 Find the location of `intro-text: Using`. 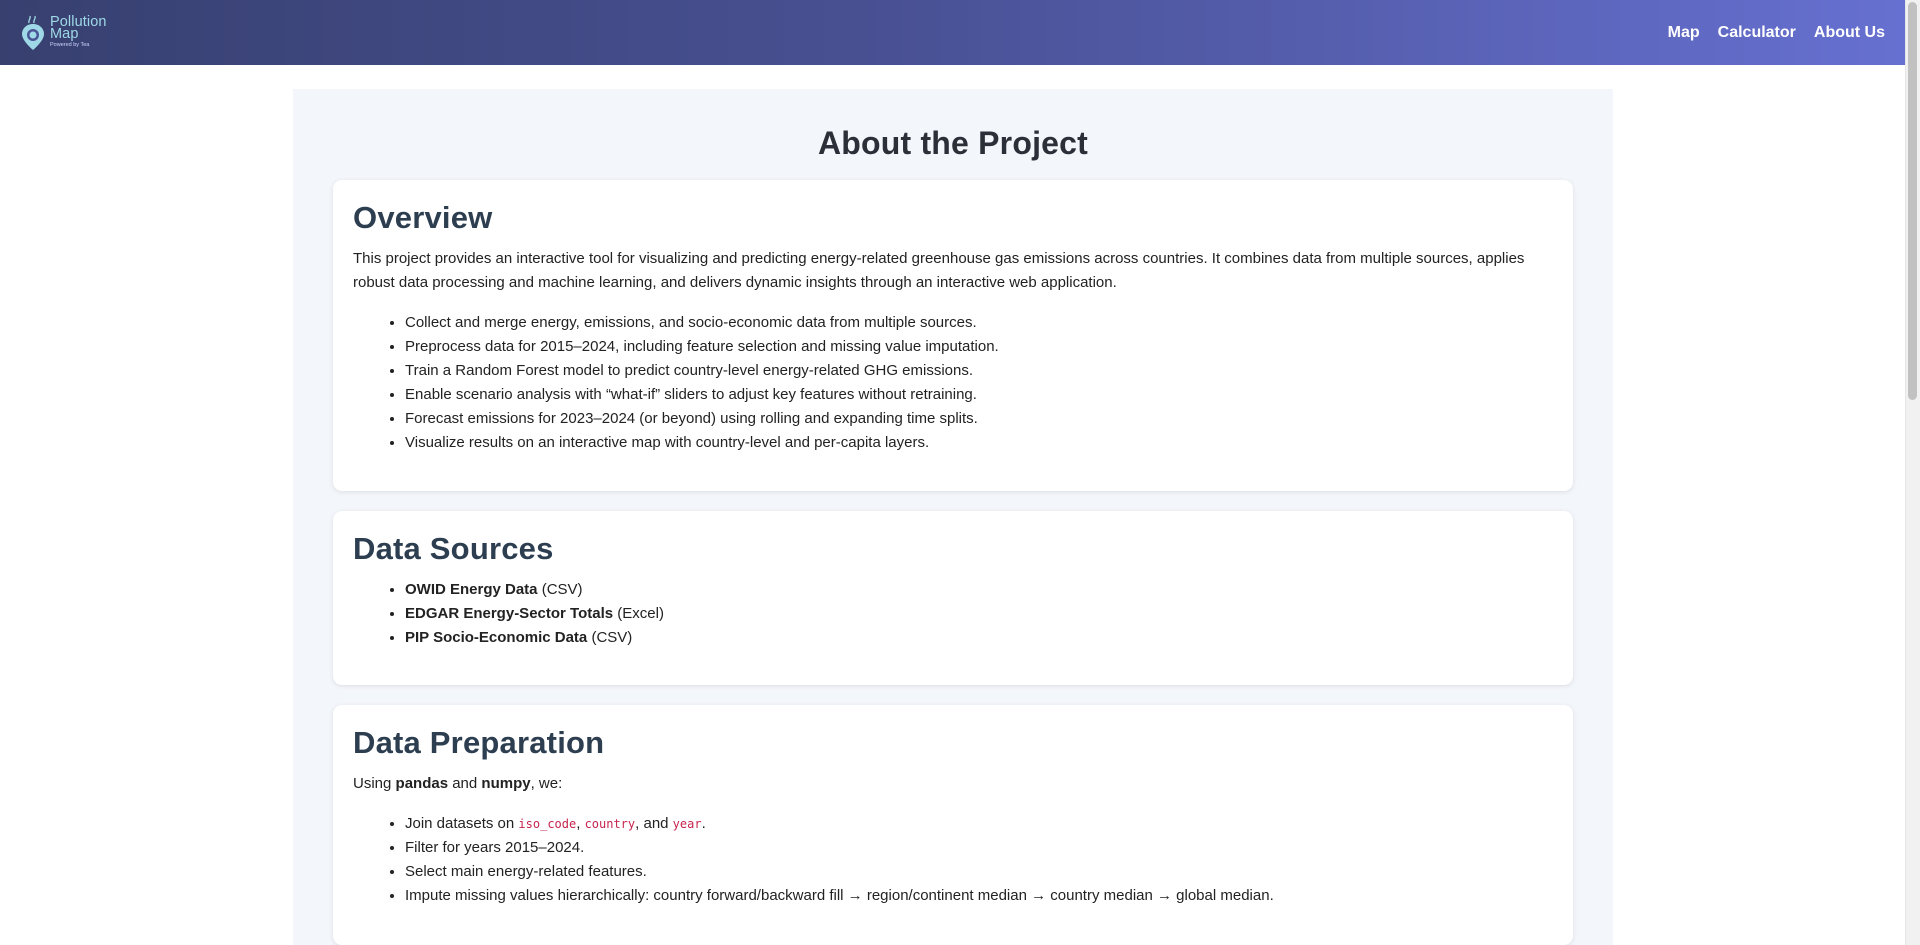

intro-text: Using is located at coordinates (374, 783).